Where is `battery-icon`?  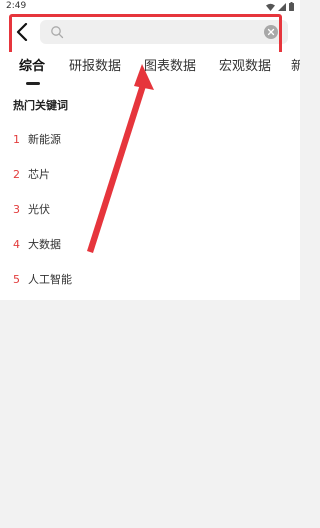
battery-icon is located at coordinates (291, 6).